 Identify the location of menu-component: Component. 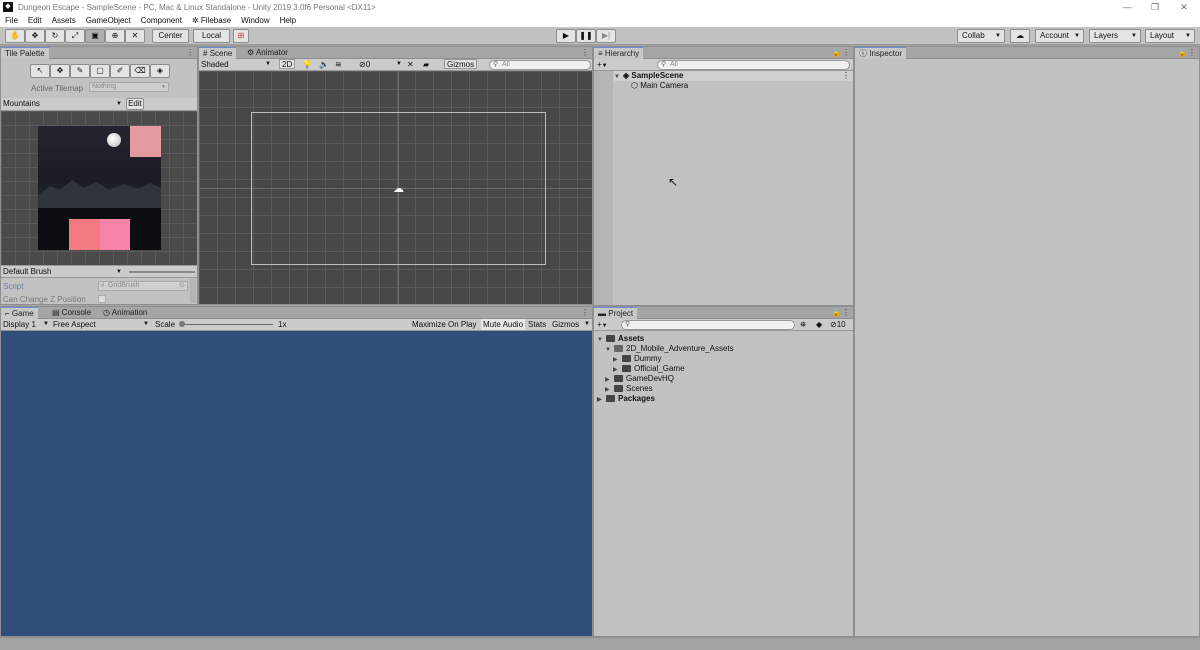
(161, 20).